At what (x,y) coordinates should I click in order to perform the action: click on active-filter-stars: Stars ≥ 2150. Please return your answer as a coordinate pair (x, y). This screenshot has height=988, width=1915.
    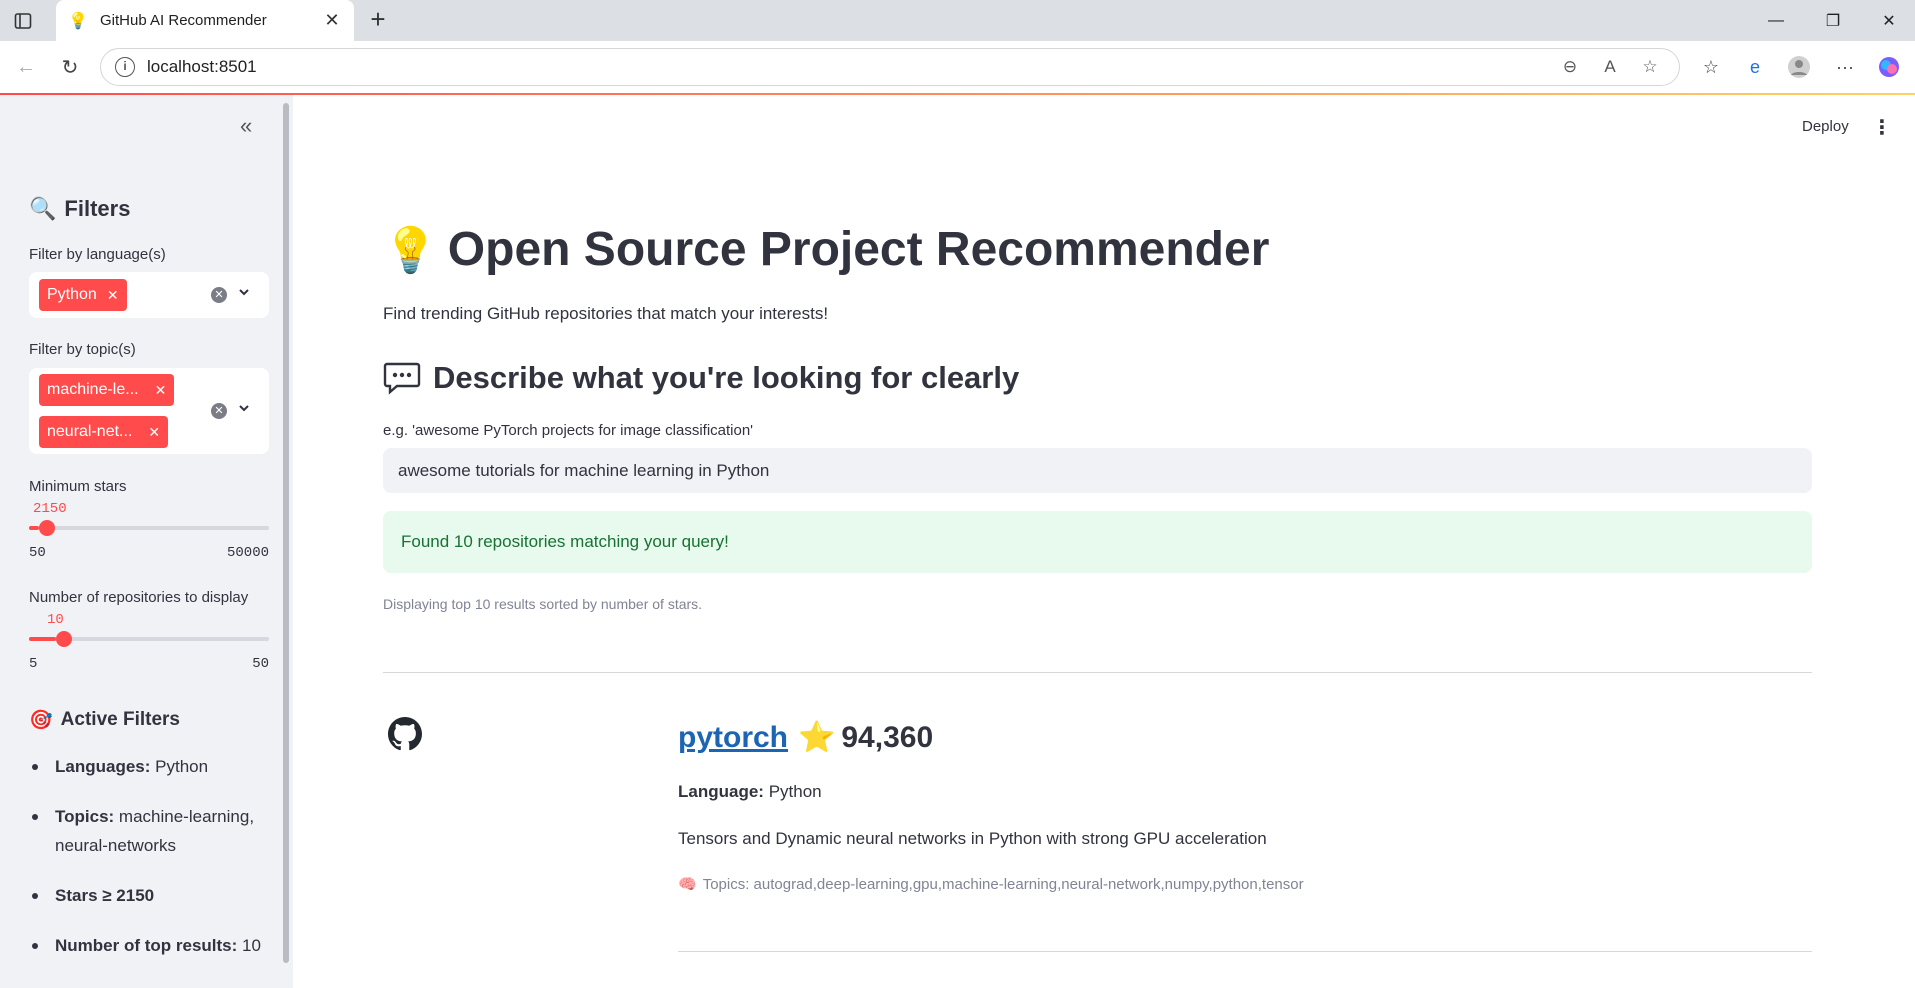
    Looking at the image, I should click on (151, 895).